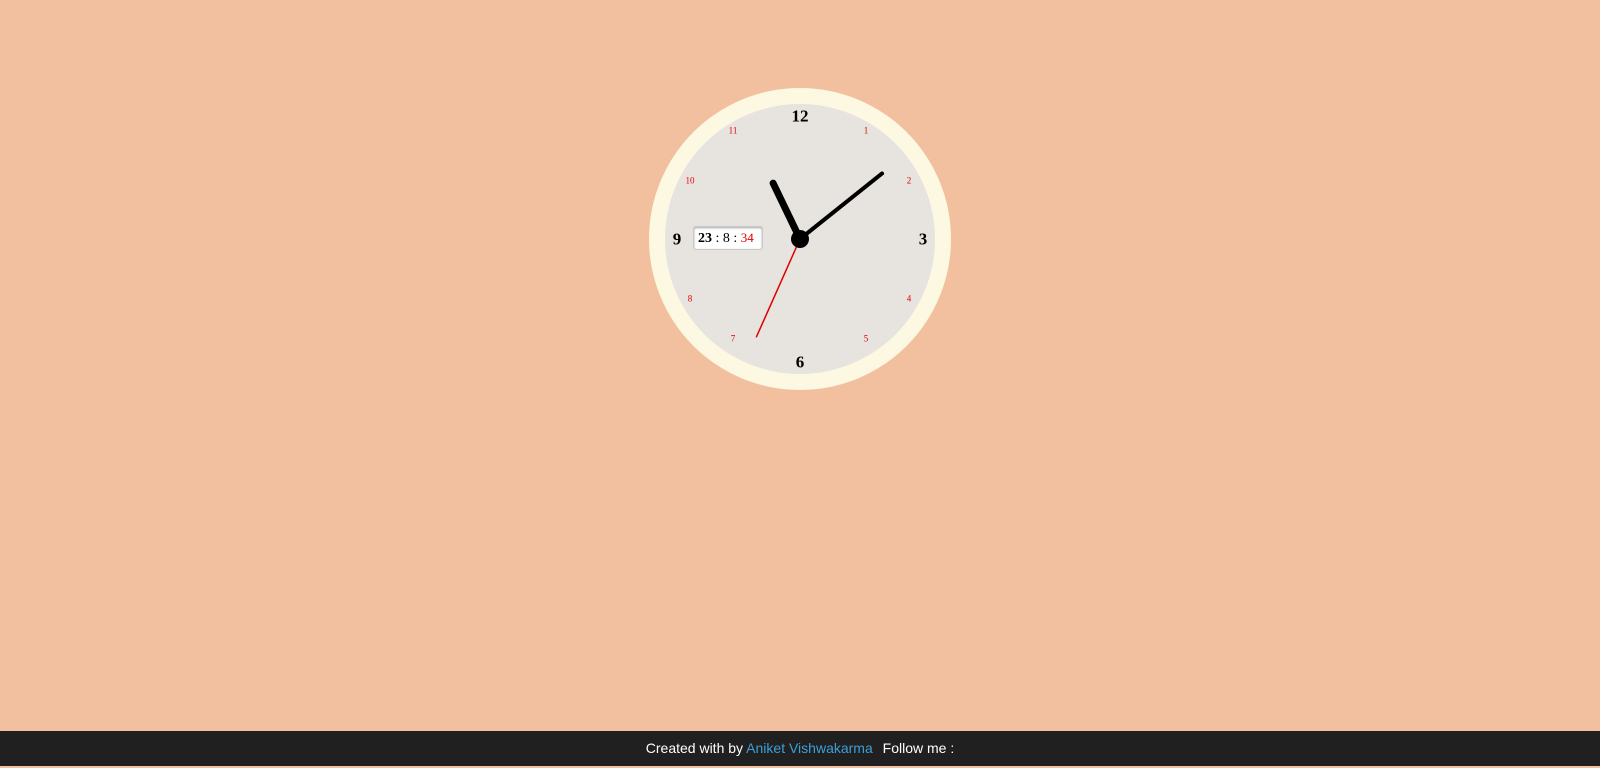  What do you see at coordinates (800, 116) in the screenshot?
I see `numeral-12: 12` at bounding box center [800, 116].